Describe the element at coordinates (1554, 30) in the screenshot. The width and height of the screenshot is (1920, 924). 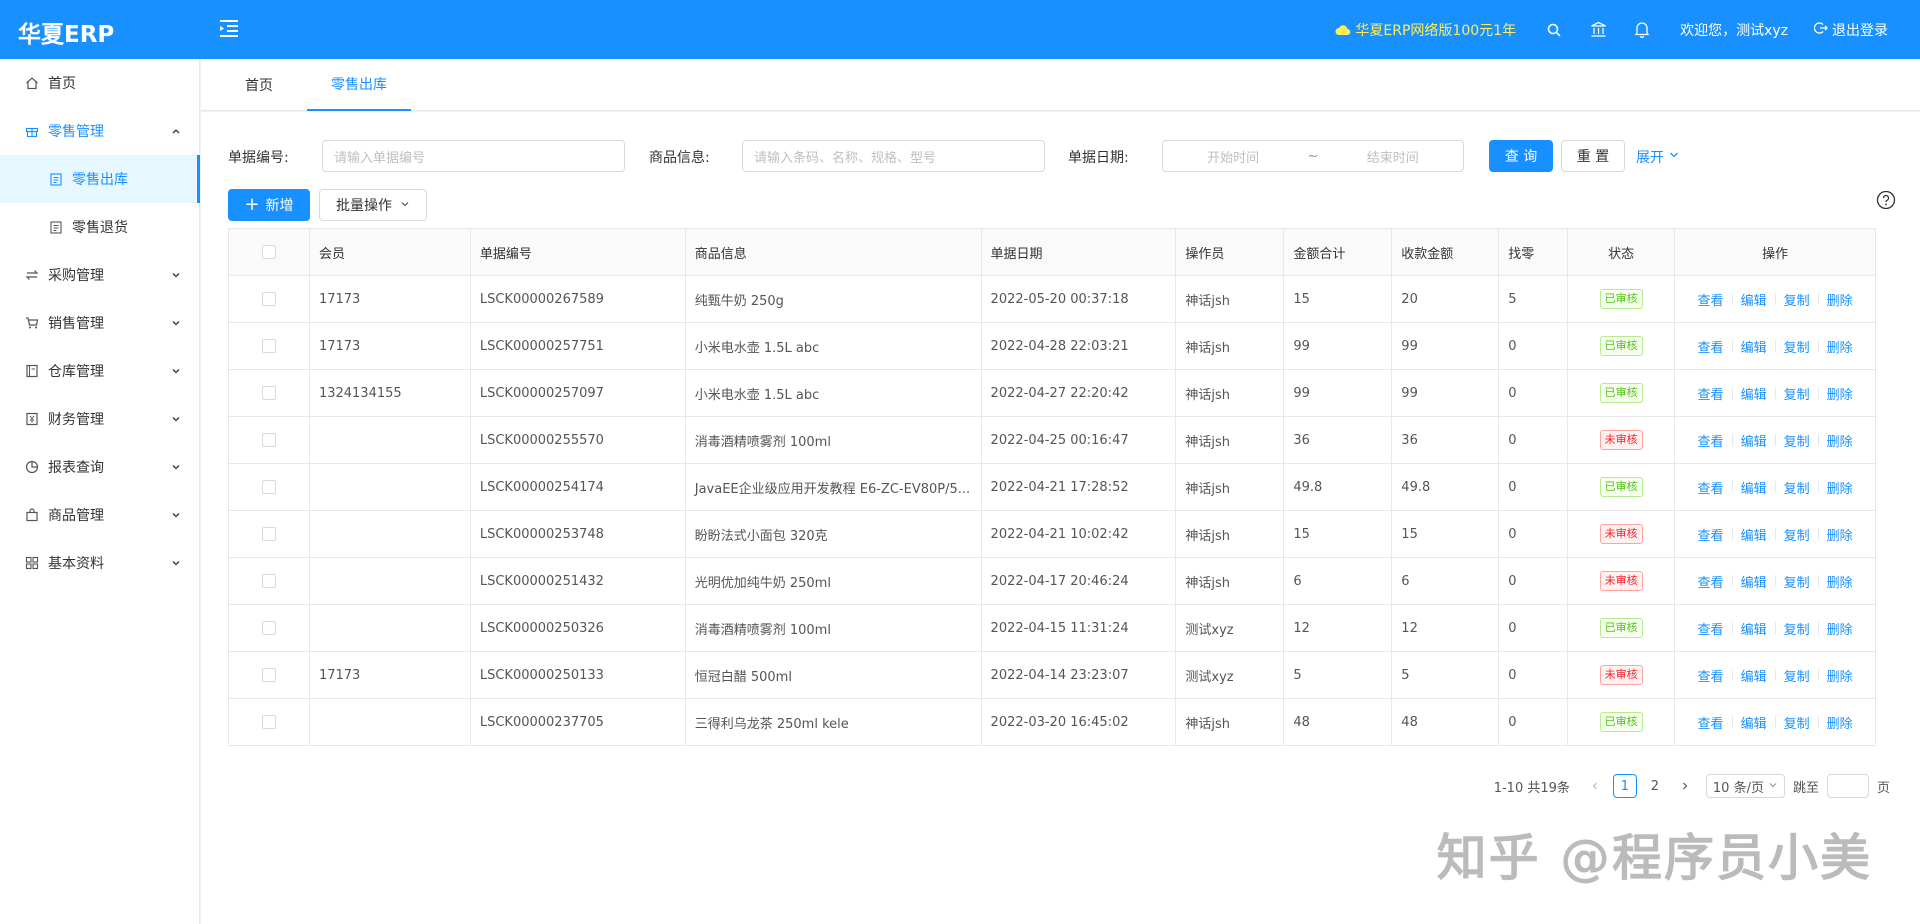
I see `search-icon` at that location.